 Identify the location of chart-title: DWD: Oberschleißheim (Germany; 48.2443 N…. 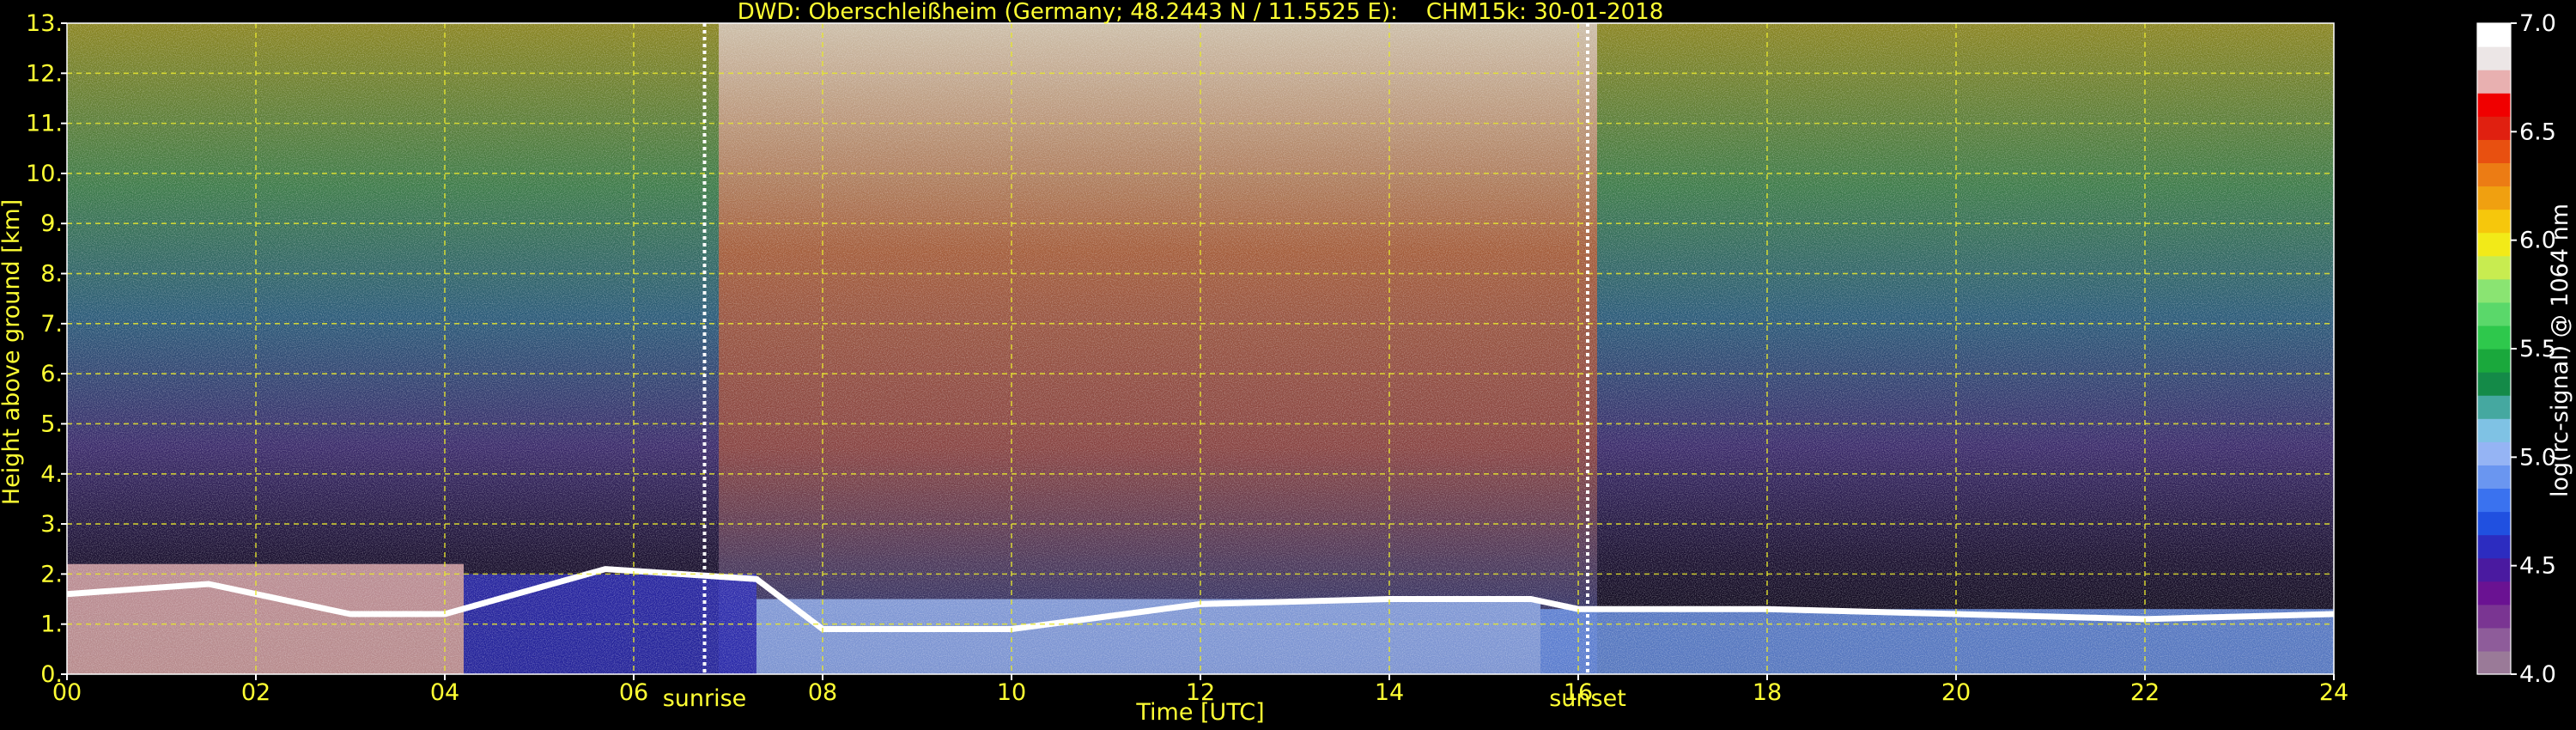
(1201, 12).